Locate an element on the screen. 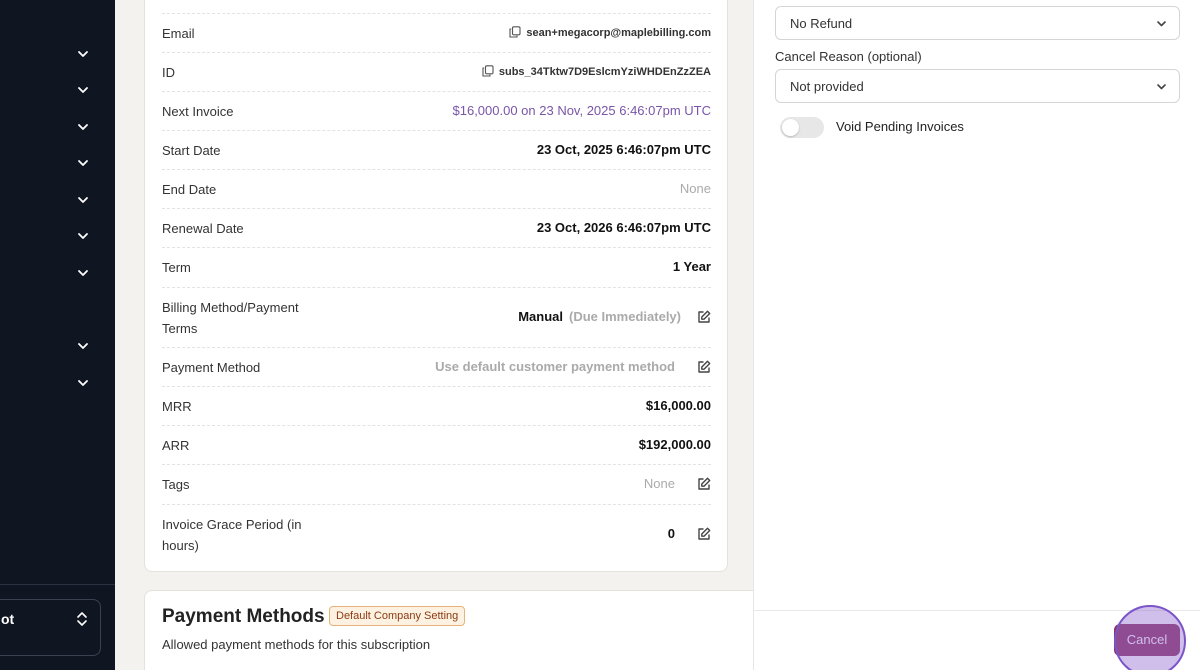 Image resolution: width=1200 pixels, height=670 pixels. detail-row-end-date: End Date None is located at coordinates (436, 188).